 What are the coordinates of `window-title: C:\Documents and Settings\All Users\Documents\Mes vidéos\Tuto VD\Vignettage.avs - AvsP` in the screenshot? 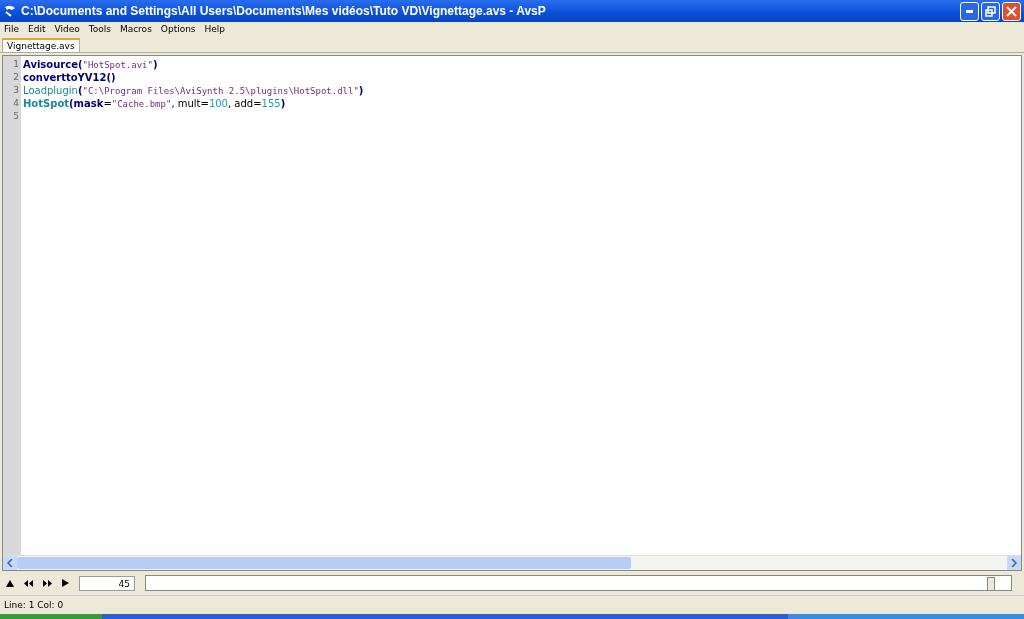 It's located at (284, 11).